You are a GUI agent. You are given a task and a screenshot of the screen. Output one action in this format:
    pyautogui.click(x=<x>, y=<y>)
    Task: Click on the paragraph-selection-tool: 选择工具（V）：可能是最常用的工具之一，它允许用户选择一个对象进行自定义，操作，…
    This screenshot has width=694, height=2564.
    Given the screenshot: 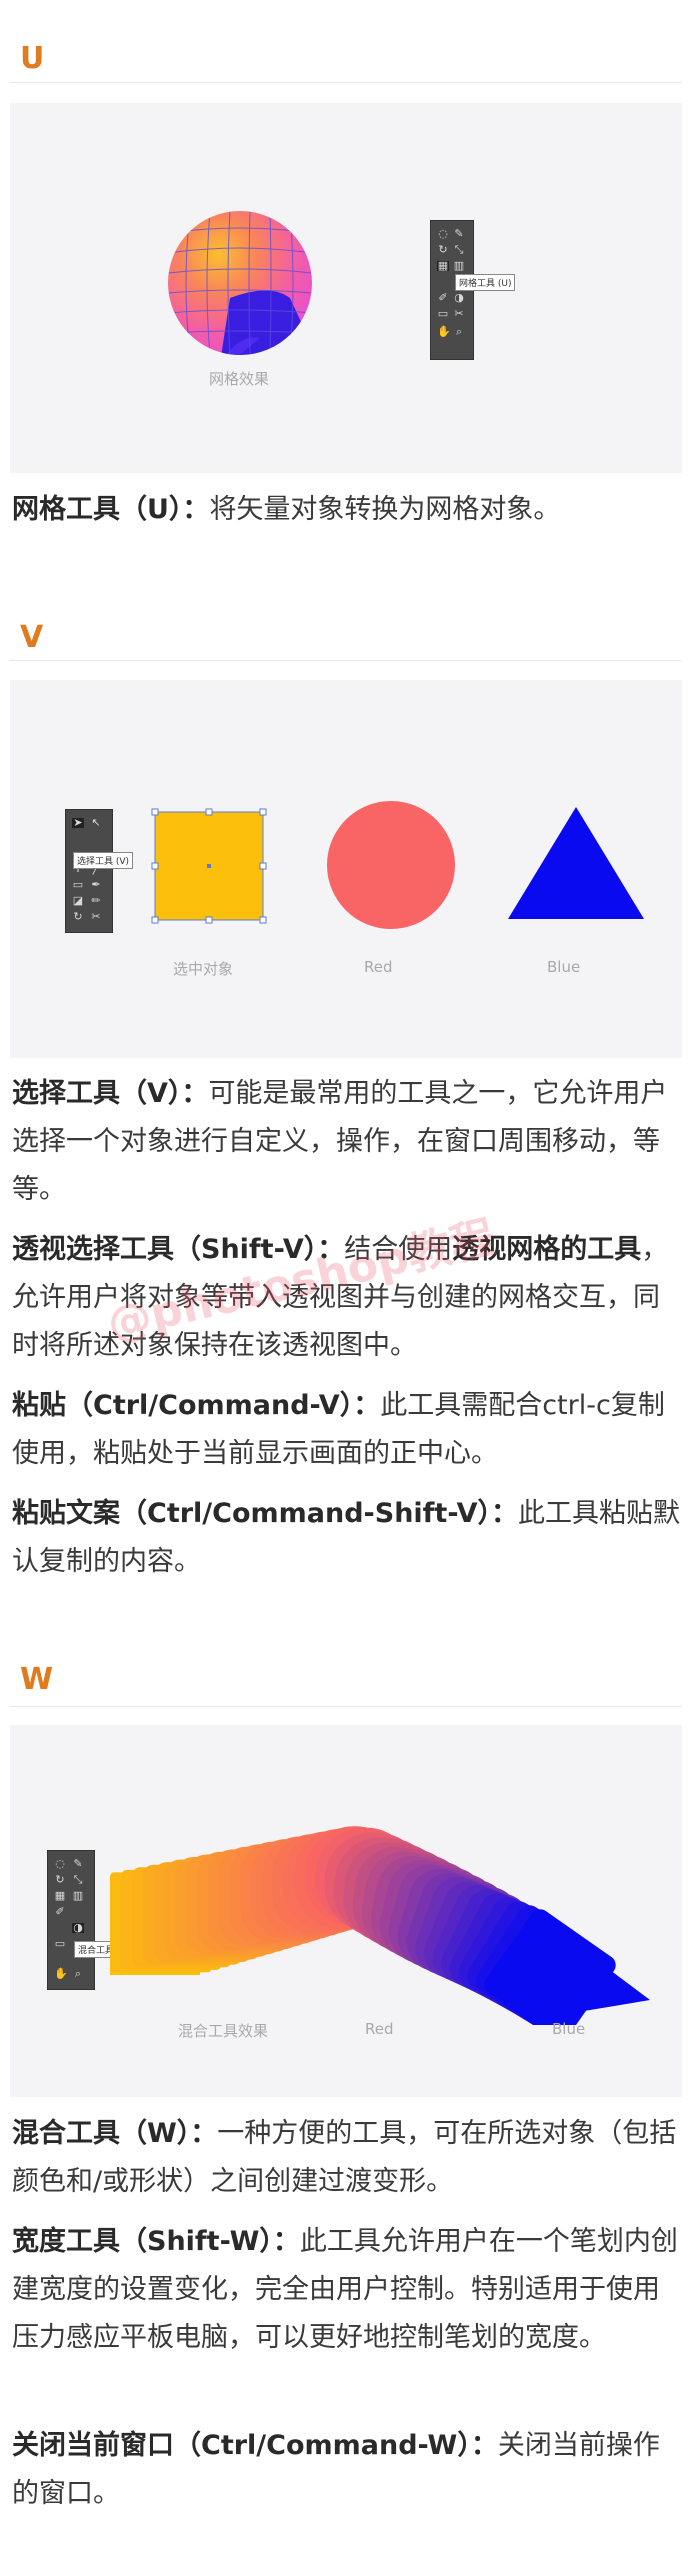 What is the action you would take?
    pyautogui.click(x=349, y=1142)
    